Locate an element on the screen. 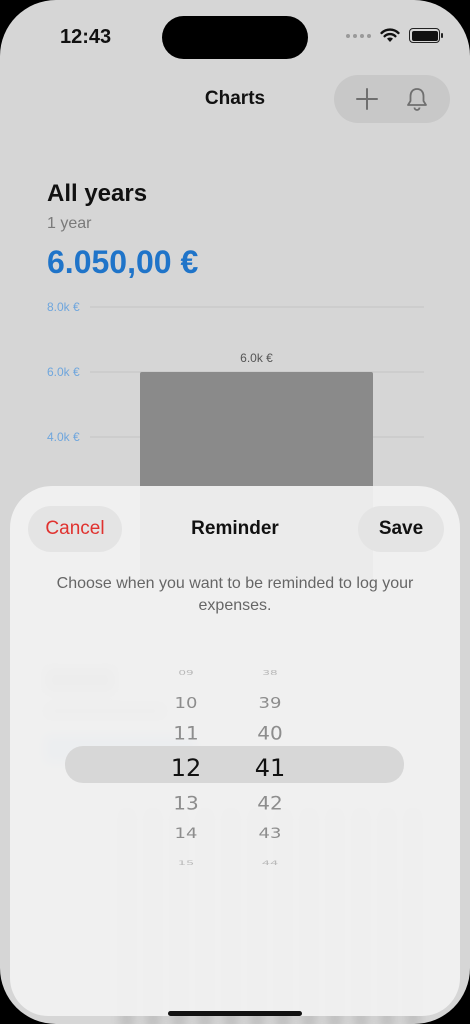 Image resolution: width=470 pixels, height=1024 pixels. y-tick-label: 4.0k € is located at coordinates (63, 437).